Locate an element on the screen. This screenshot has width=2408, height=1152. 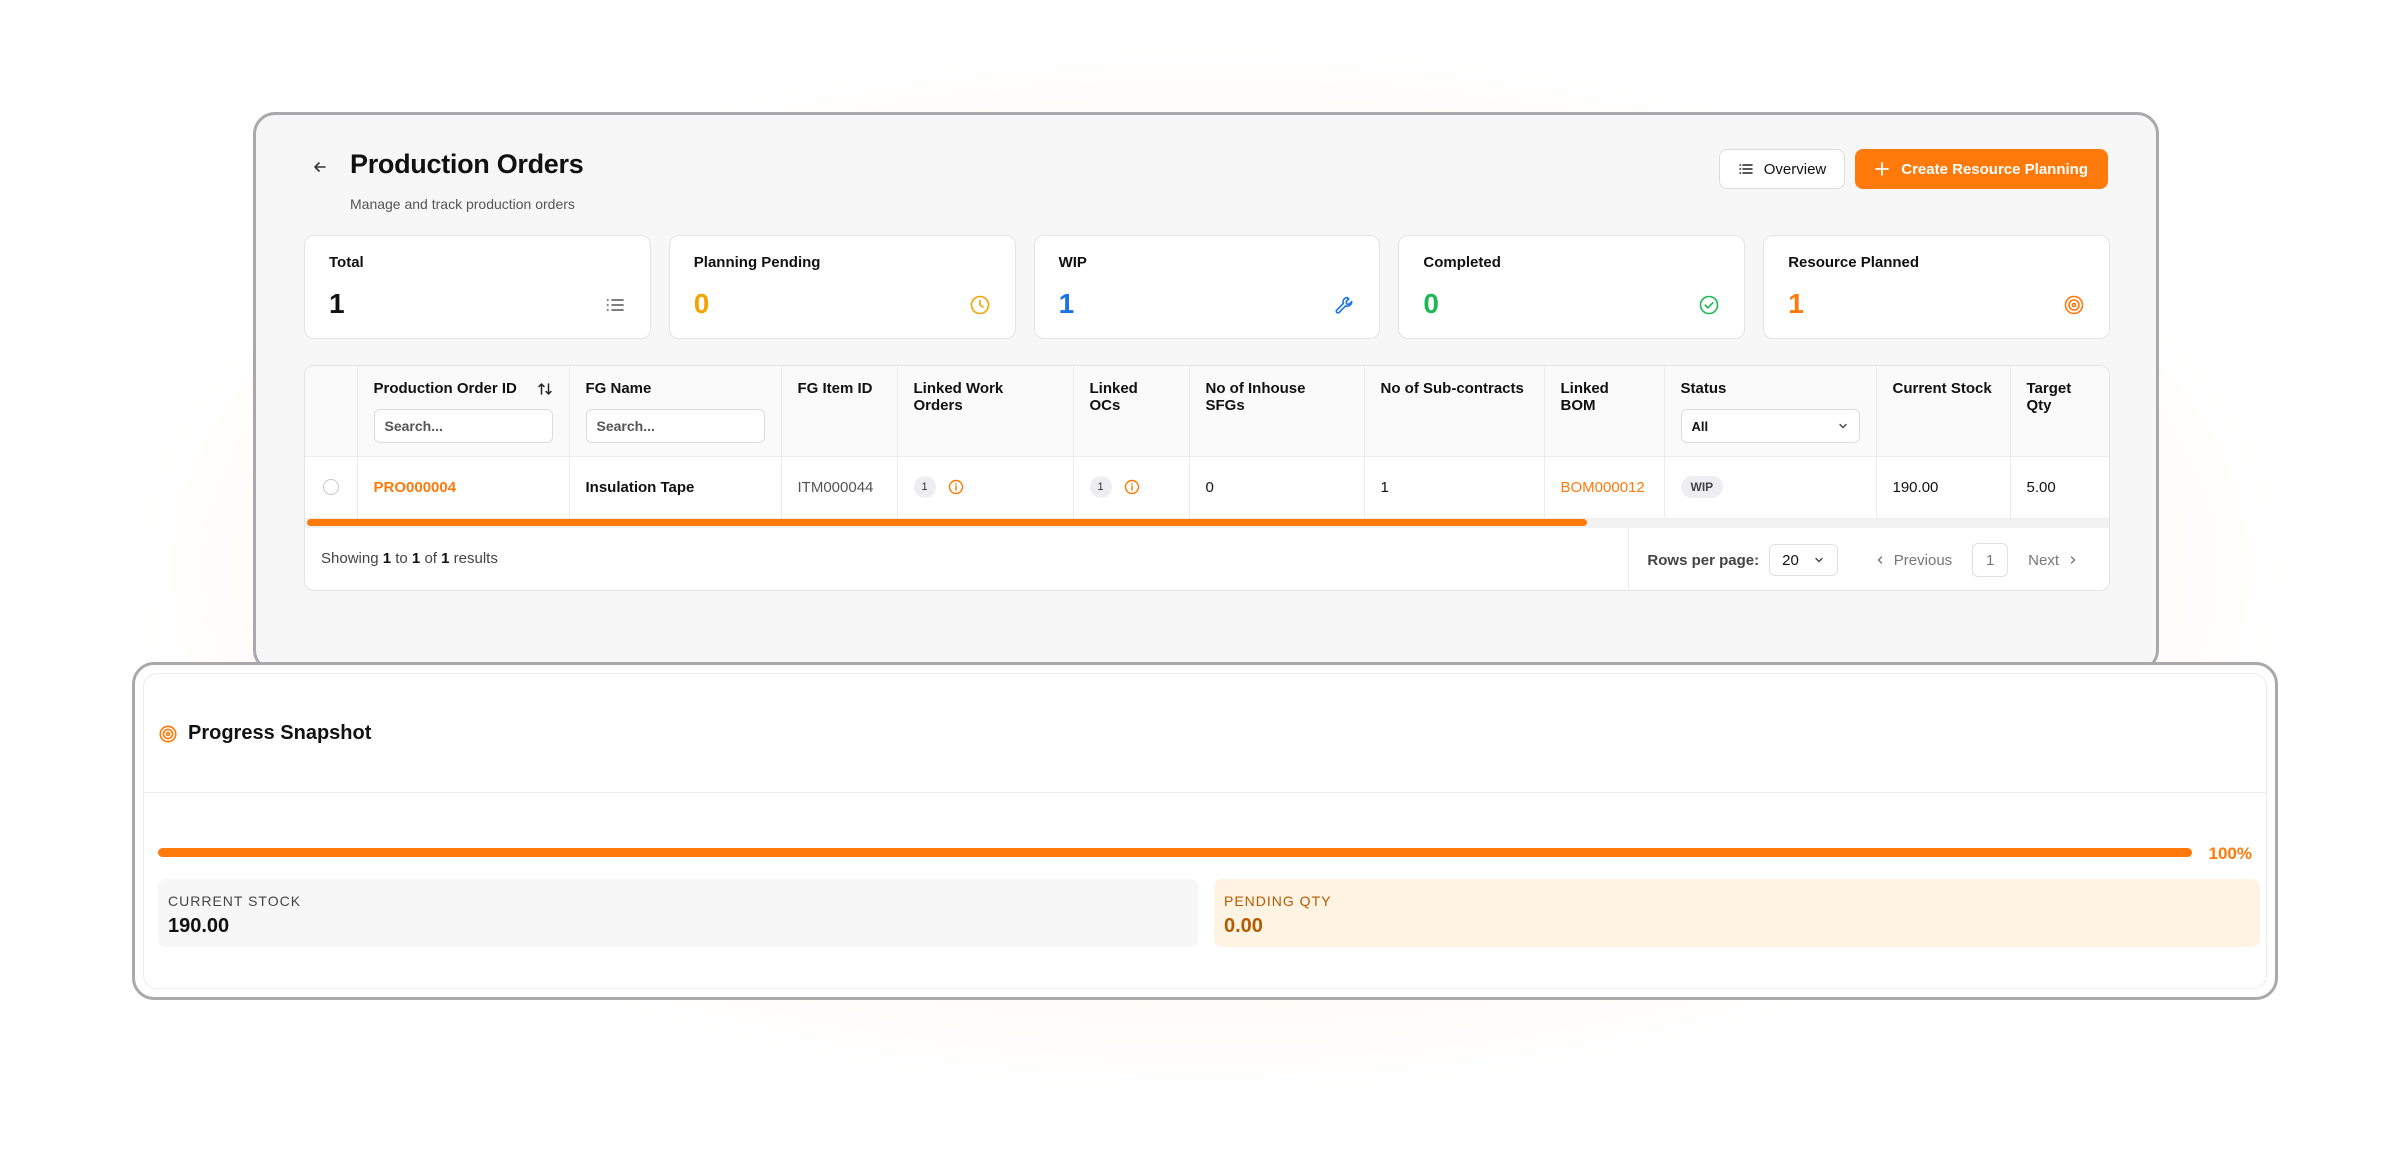
column-label: FG Name is located at coordinates (618, 388).